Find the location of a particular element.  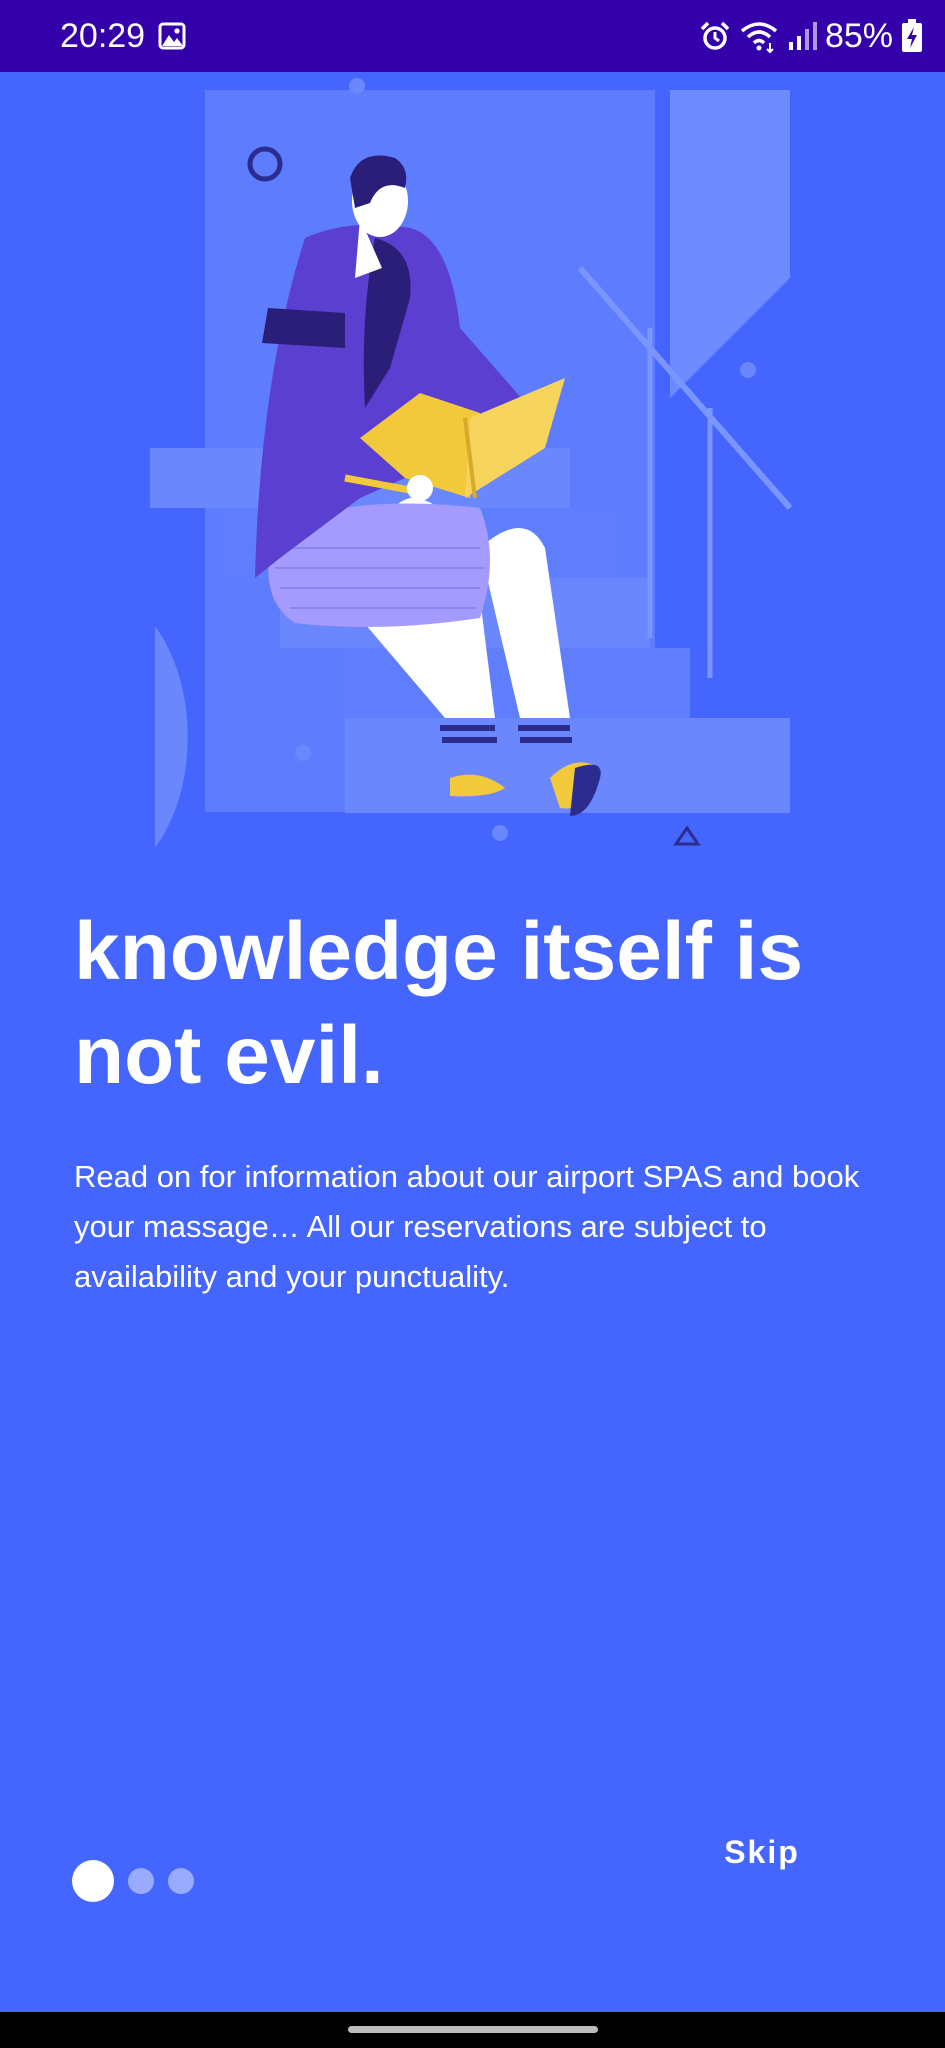

status-bar: 20:29 85% is located at coordinates (472, 36).